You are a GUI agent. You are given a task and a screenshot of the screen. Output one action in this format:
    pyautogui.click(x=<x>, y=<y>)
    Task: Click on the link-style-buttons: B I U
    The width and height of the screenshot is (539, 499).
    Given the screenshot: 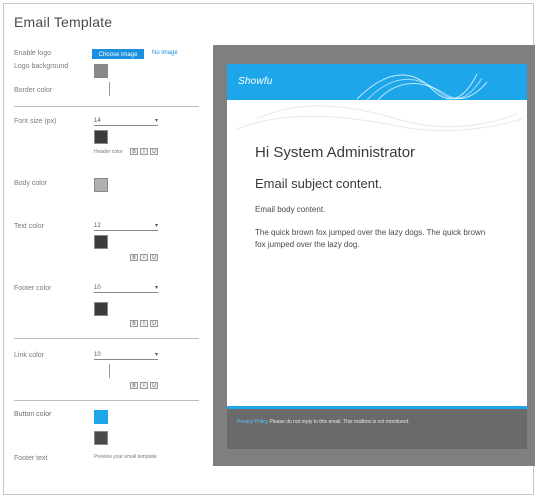 What is the action you would take?
    pyautogui.click(x=144, y=385)
    